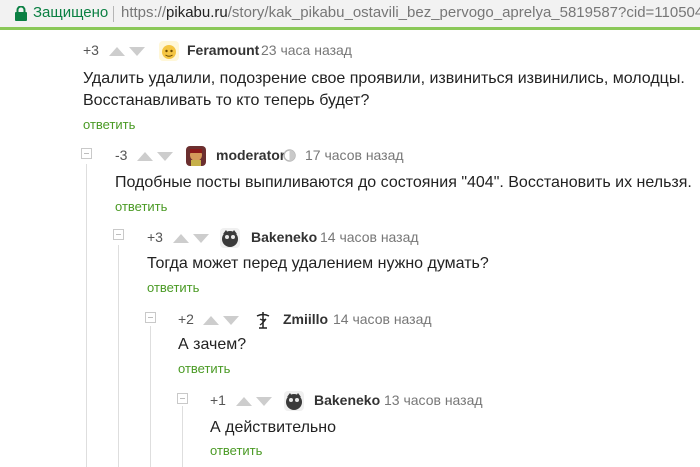  Describe the element at coordinates (226, 100) in the screenshot. I see `comment-text-line: Восстанавливать то кто теперь будет?` at that location.